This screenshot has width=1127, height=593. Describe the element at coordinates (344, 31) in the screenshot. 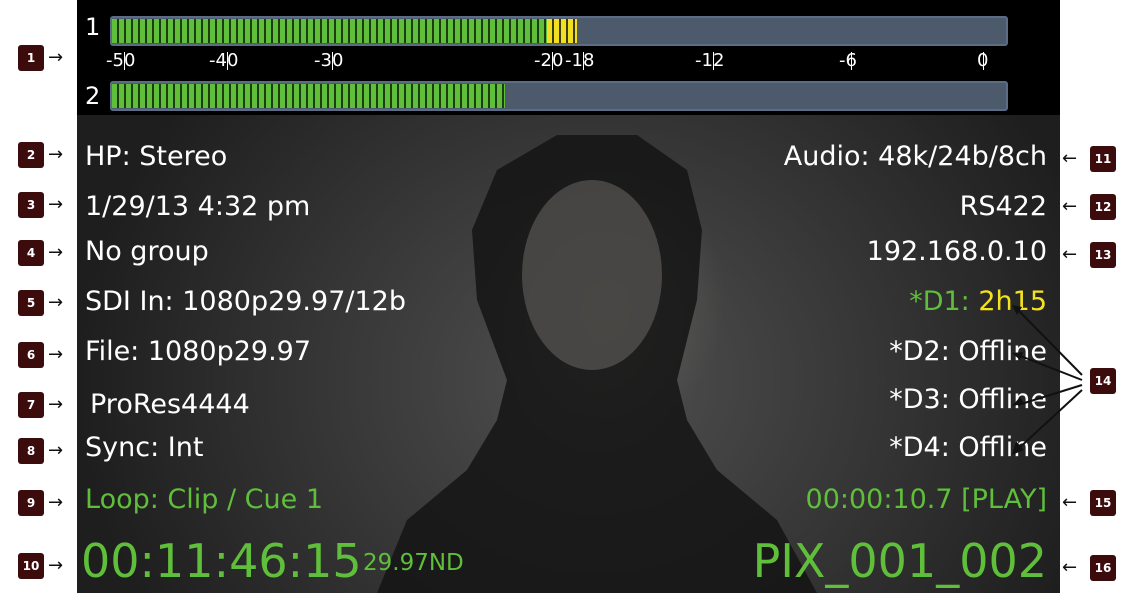

I see `channel-1-level` at that location.